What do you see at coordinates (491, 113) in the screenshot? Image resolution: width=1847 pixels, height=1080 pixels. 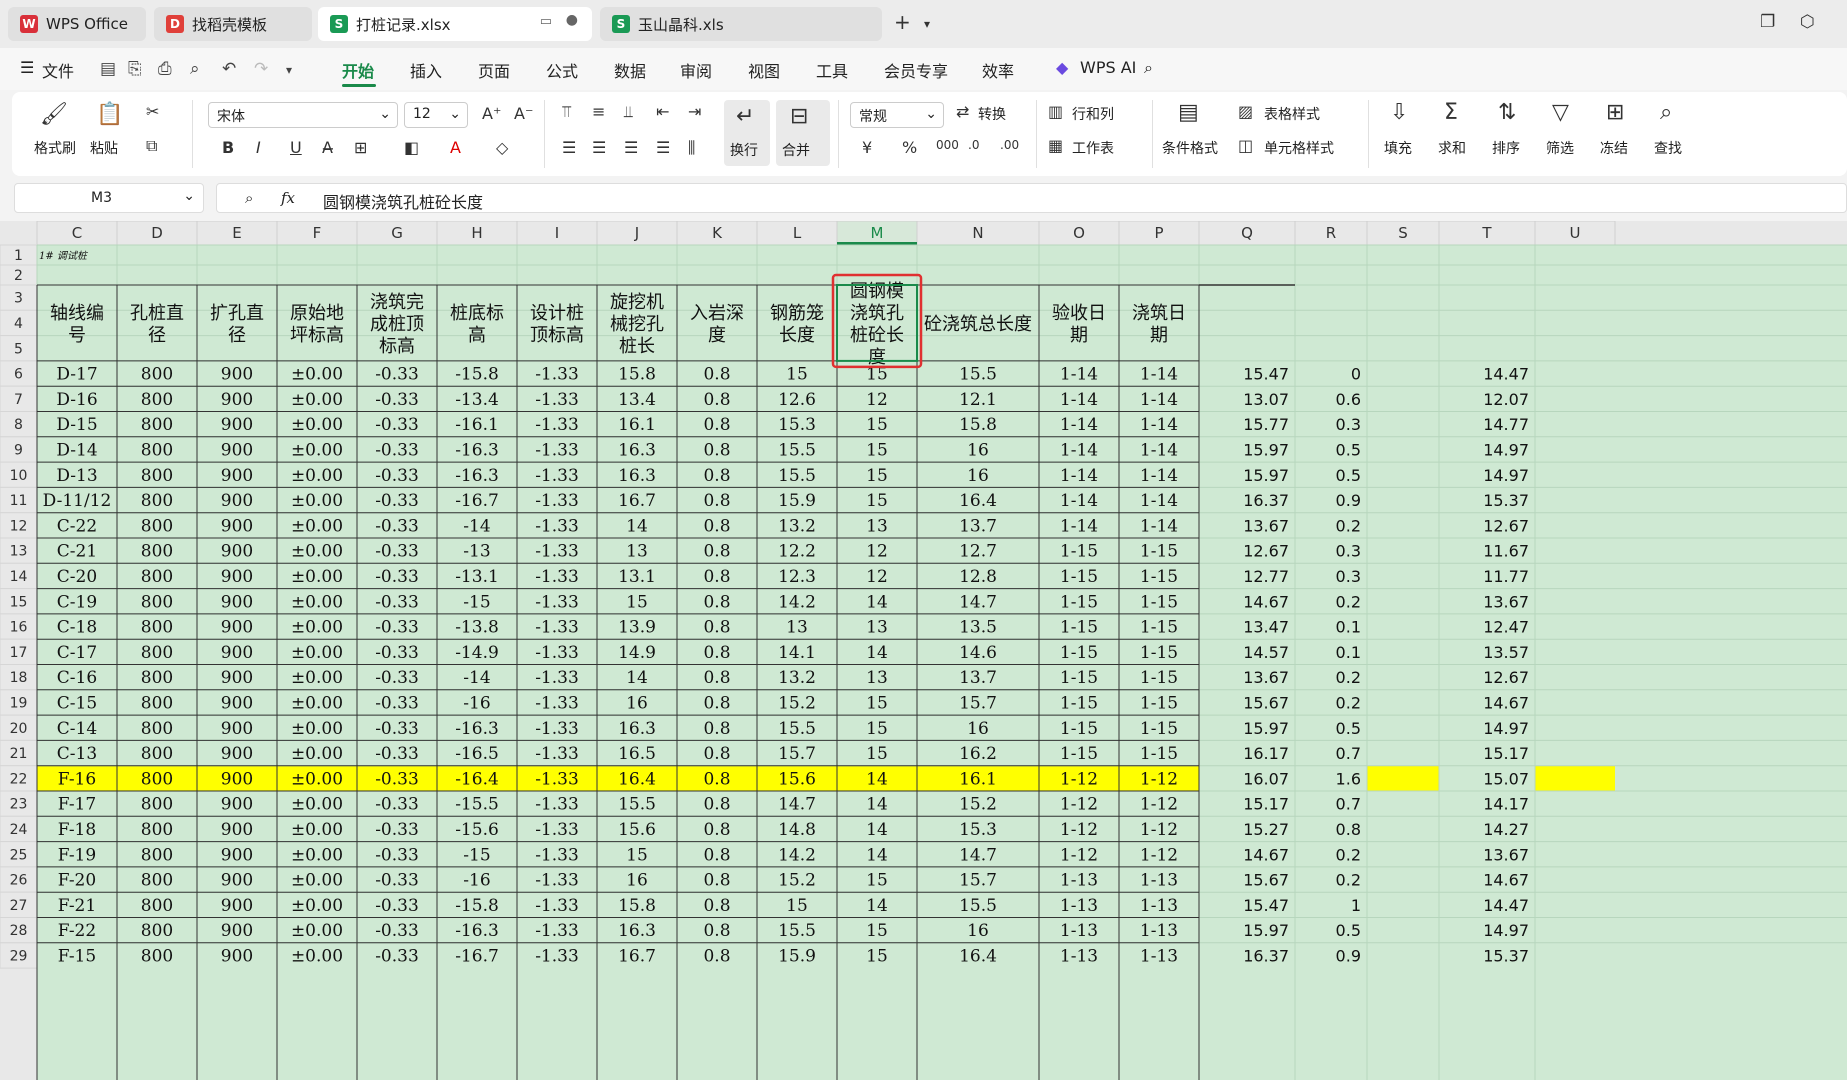 I see `increase-font-icon: A⁺` at bounding box center [491, 113].